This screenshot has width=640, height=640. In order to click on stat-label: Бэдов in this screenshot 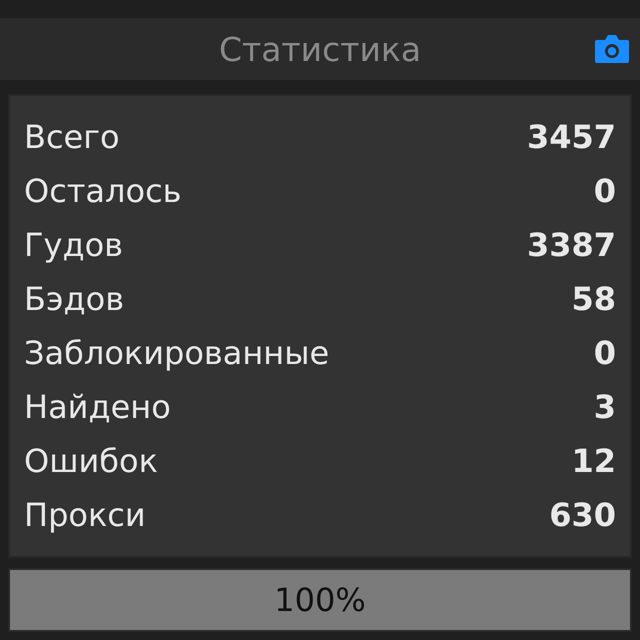, I will do `click(74, 299)`.